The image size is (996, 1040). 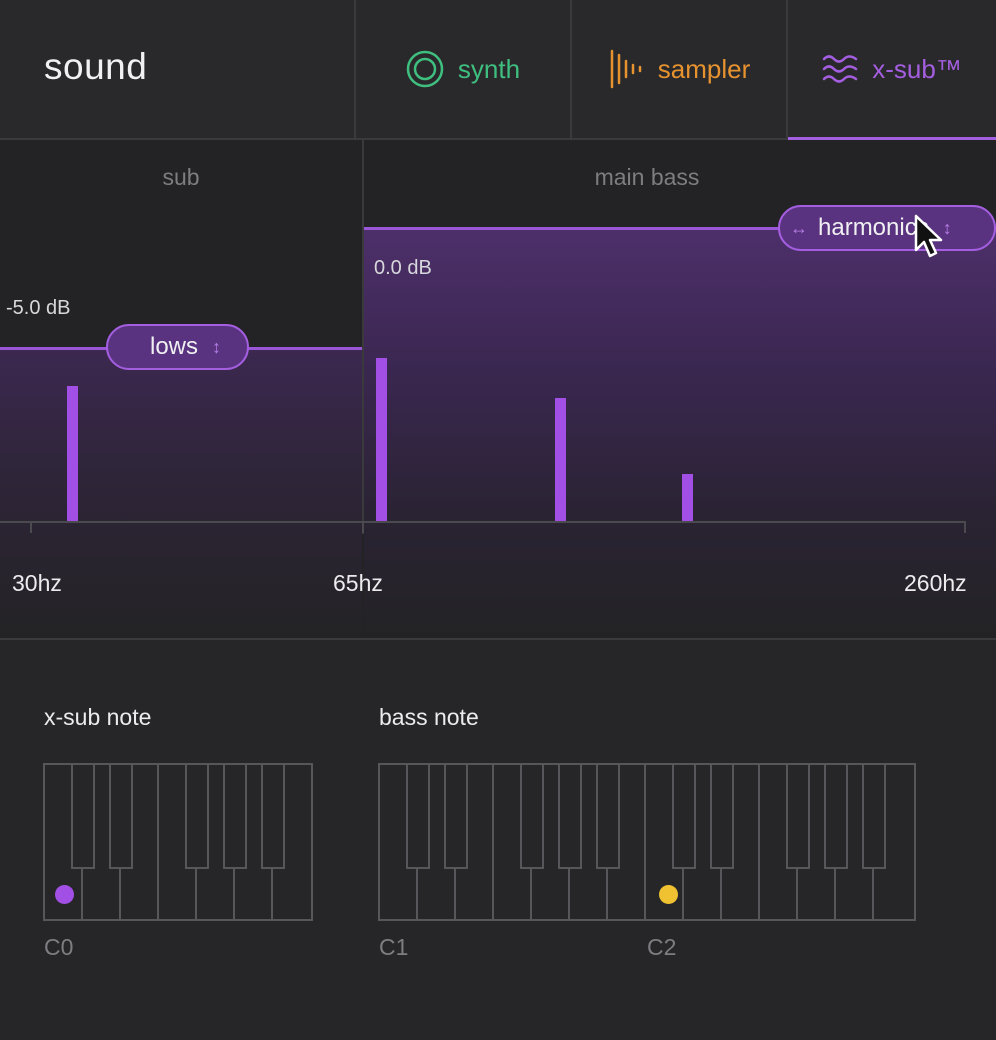 I want to click on harmonics-handle-label: harmonics, so click(x=873, y=227).